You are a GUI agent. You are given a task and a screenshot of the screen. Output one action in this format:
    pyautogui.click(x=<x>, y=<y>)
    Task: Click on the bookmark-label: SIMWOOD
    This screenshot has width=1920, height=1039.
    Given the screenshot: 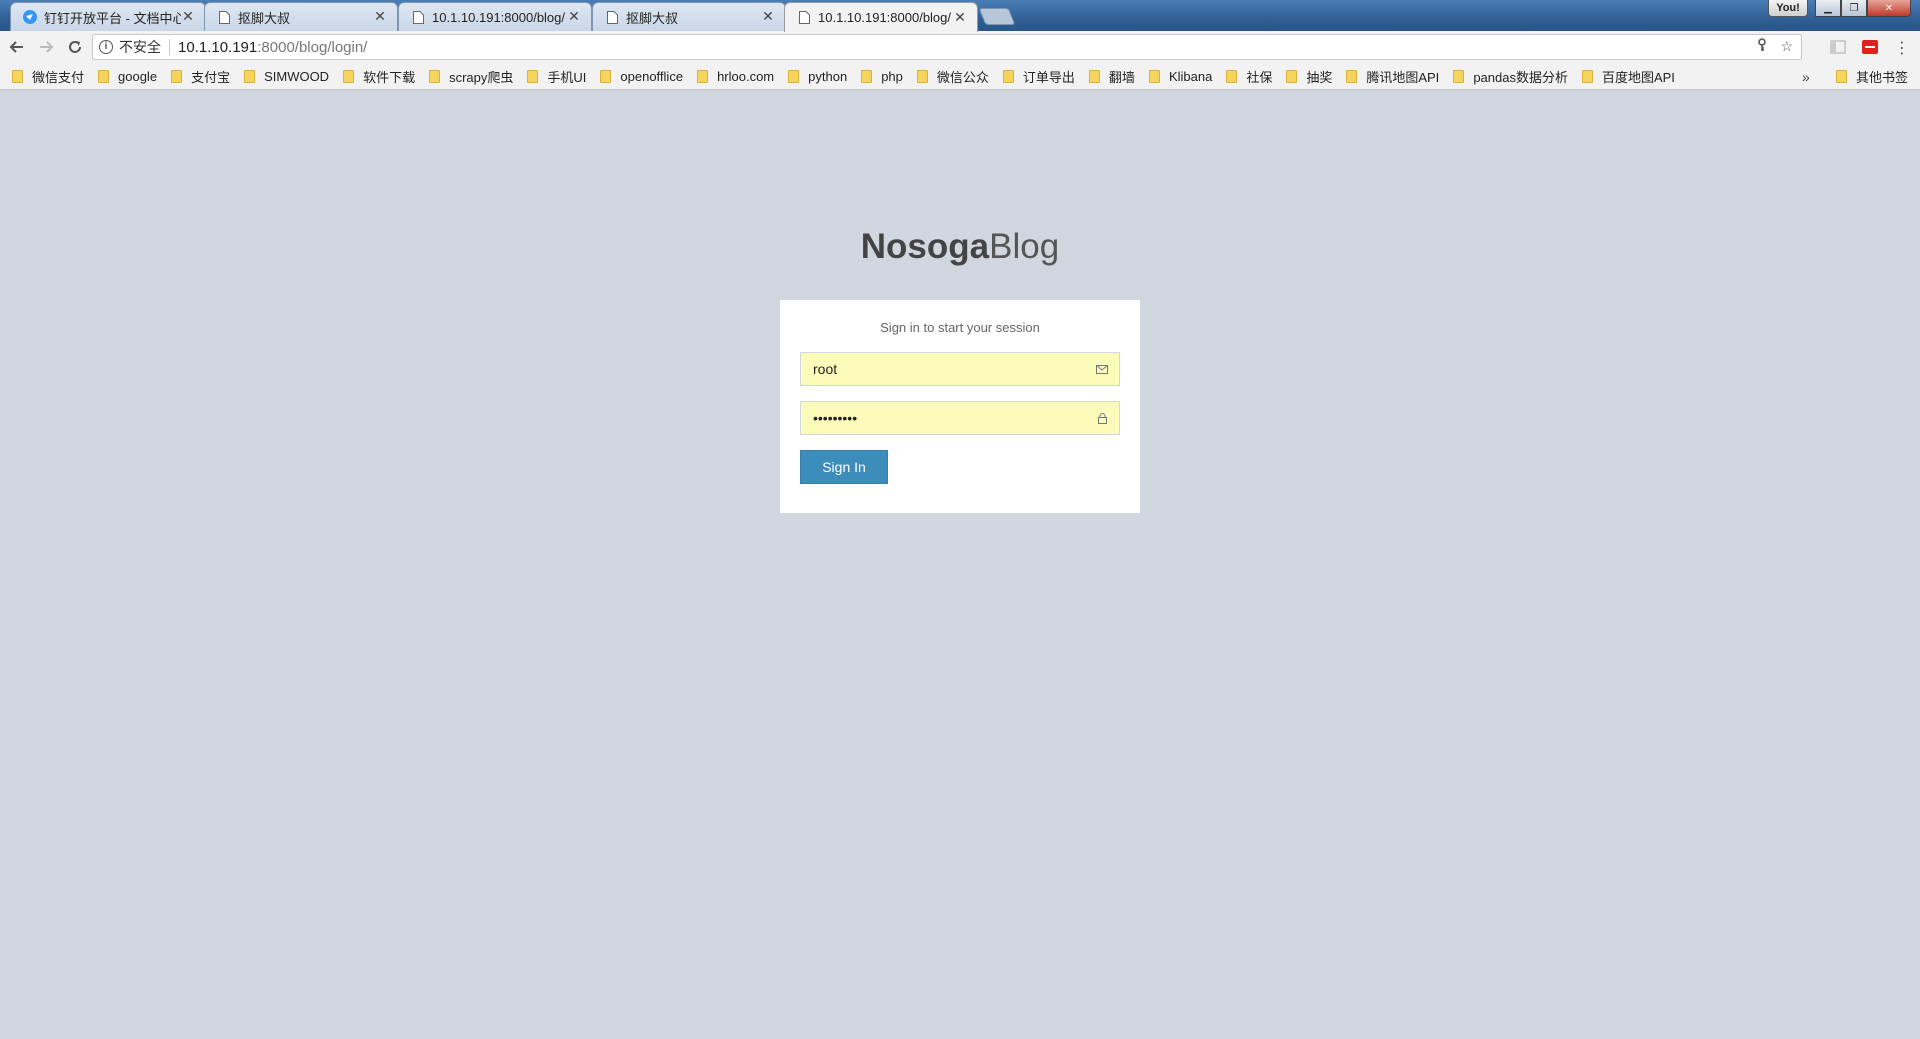 What is the action you would take?
    pyautogui.click(x=297, y=76)
    